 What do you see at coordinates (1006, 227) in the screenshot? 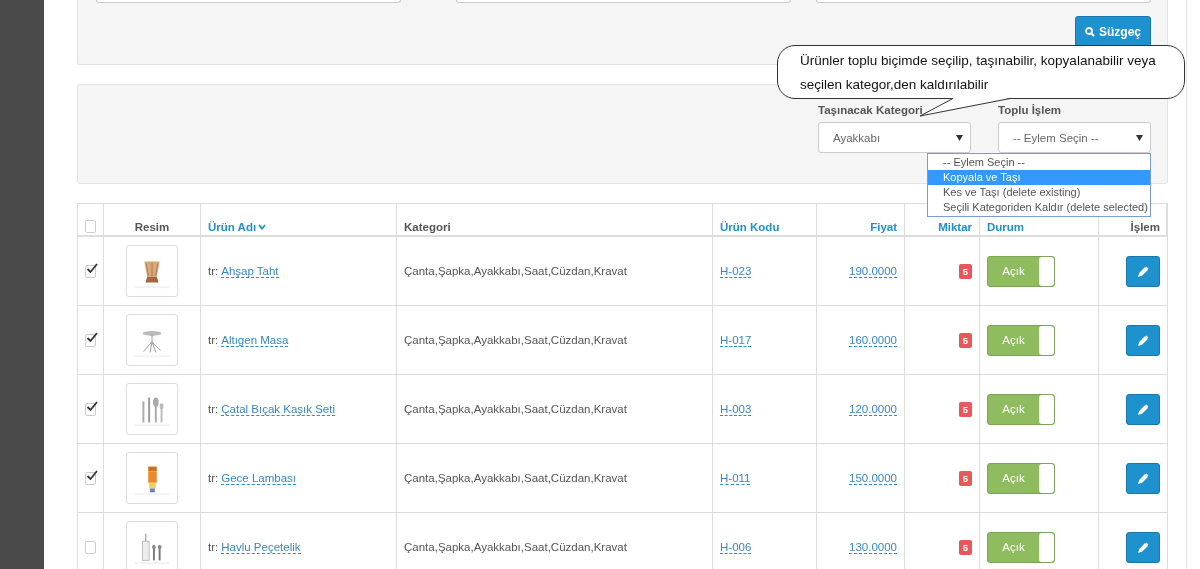
I see `column-header: Durum` at bounding box center [1006, 227].